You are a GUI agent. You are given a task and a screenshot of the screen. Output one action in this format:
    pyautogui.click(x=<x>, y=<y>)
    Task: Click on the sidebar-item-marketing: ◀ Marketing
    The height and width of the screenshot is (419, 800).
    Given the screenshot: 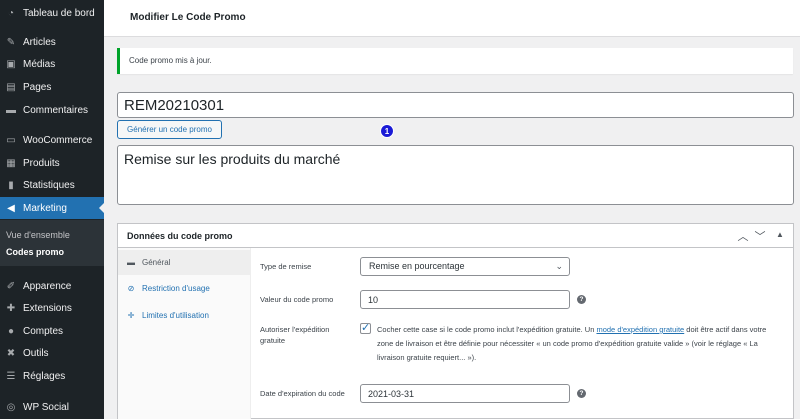 What is the action you would take?
    pyautogui.click(x=52, y=208)
    